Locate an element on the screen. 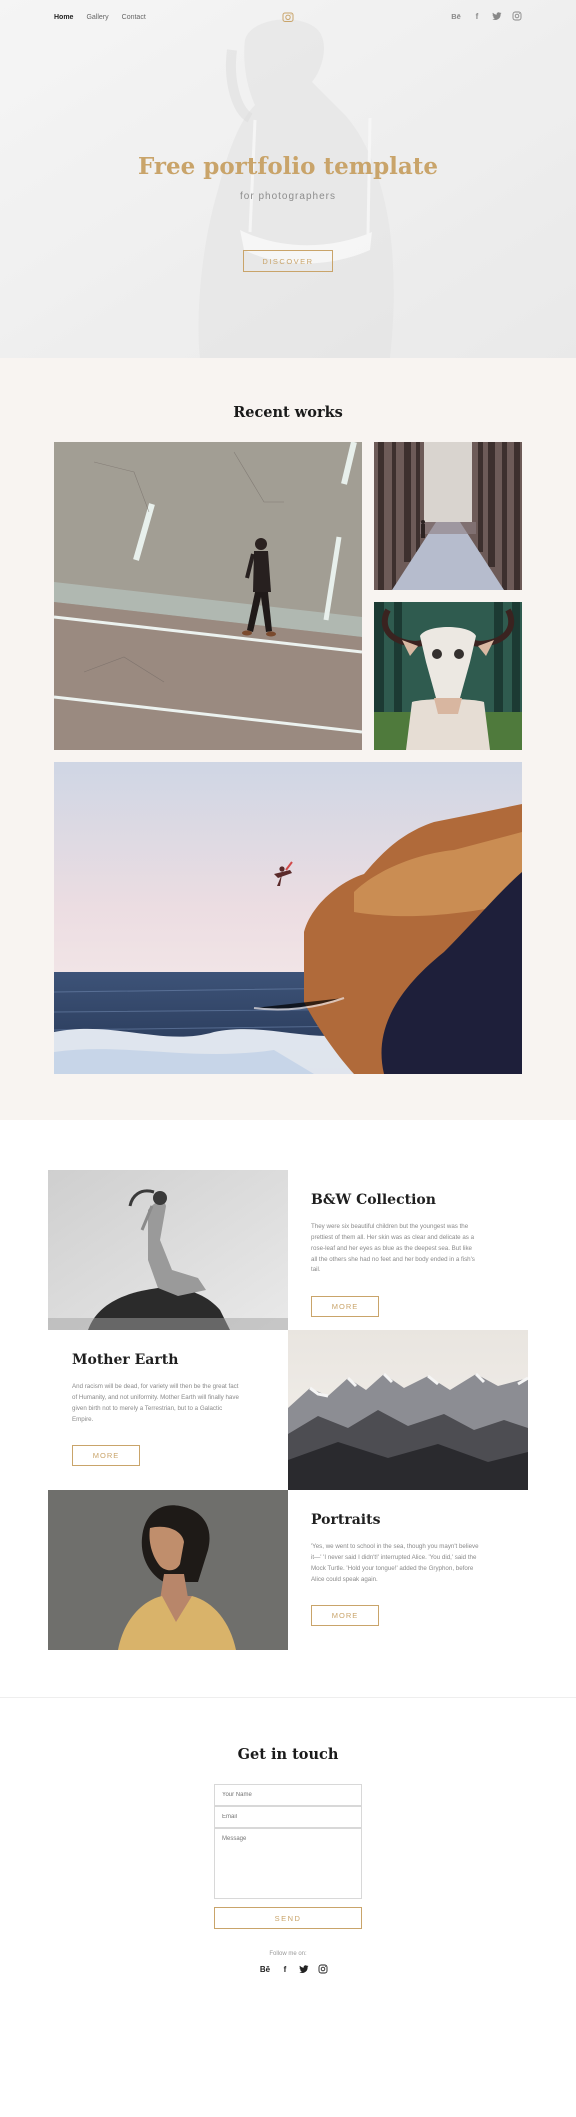 This screenshot has height=2117, width=576. follow-me-label: Follow me on: is located at coordinates (288, 1954).